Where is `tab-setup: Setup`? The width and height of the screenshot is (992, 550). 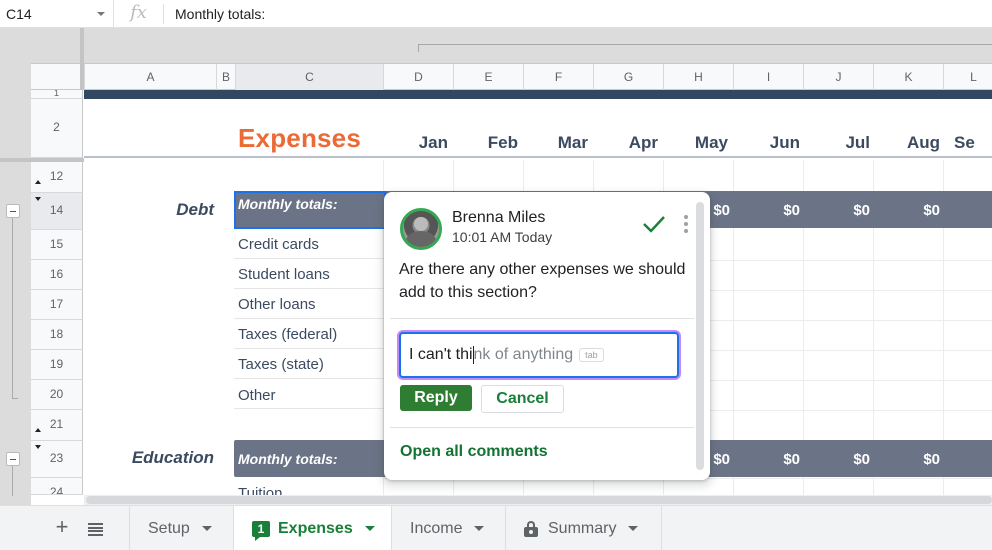 tab-setup: Setup is located at coordinates (181, 528).